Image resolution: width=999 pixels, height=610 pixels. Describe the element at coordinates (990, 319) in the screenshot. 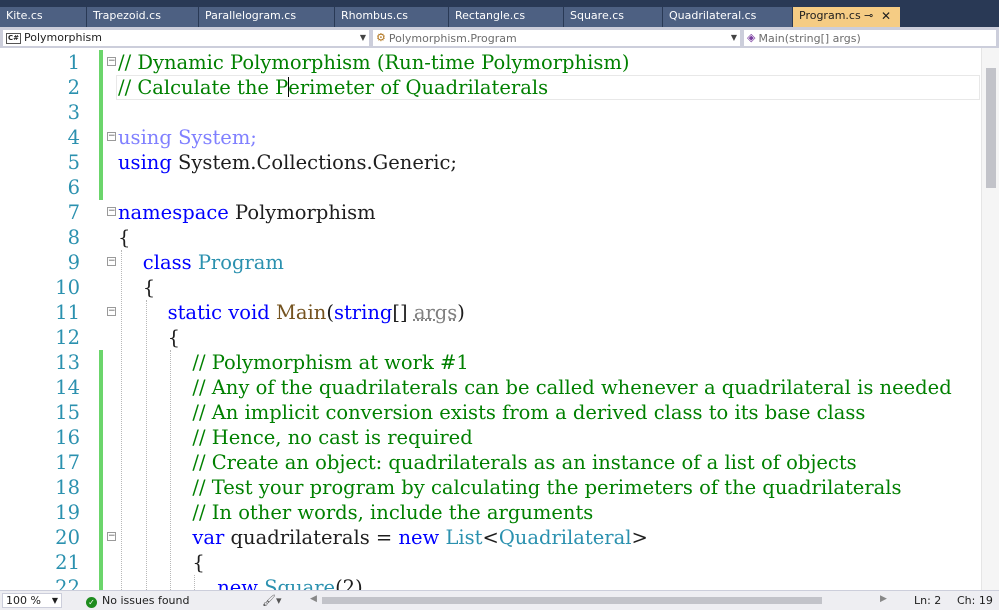

I see `vertical-scrollbar` at that location.